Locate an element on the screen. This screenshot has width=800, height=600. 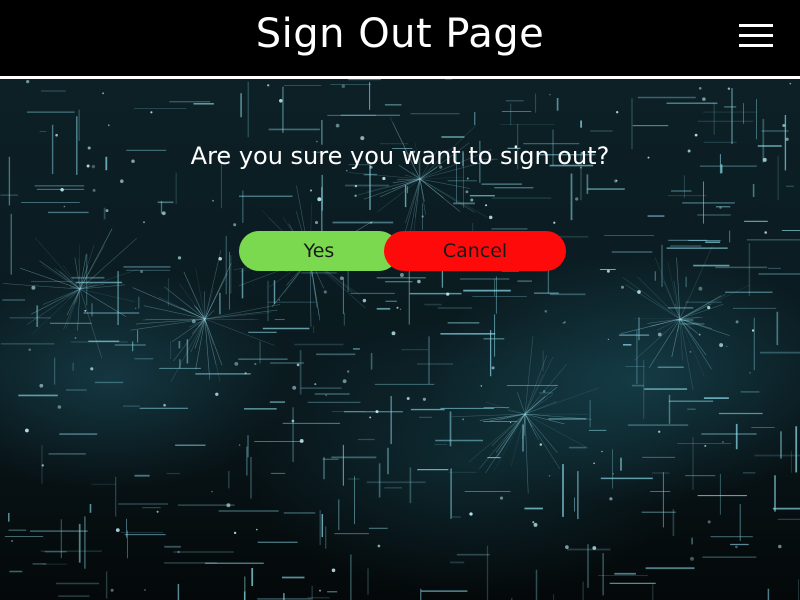
hamburger-menu-icon is located at coordinates (756, 36).